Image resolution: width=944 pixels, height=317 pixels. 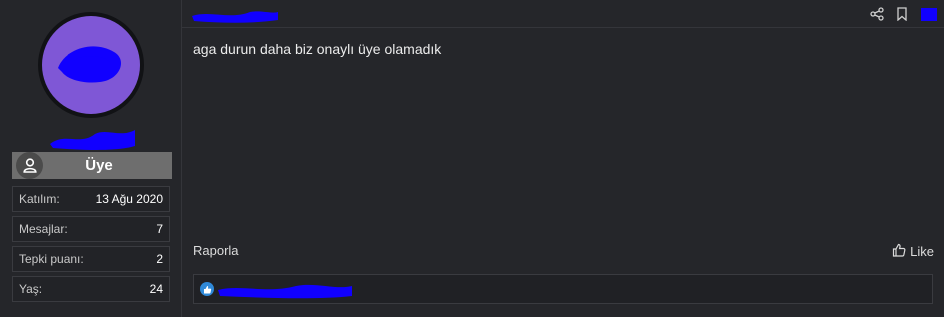 What do you see at coordinates (929, 14) in the screenshot?
I see `post-number-redacted` at bounding box center [929, 14].